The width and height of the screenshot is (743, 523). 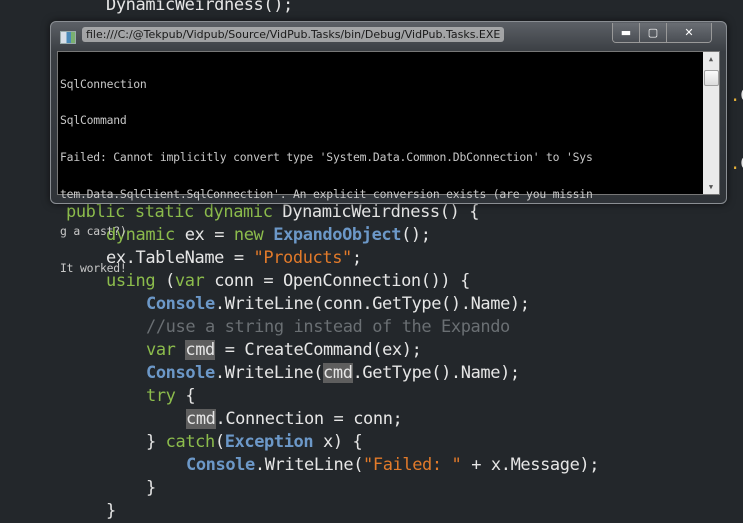 What do you see at coordinates (338, 442) in the screenshot?
I see `code-text: x) {` at bounding box center [338, 442].